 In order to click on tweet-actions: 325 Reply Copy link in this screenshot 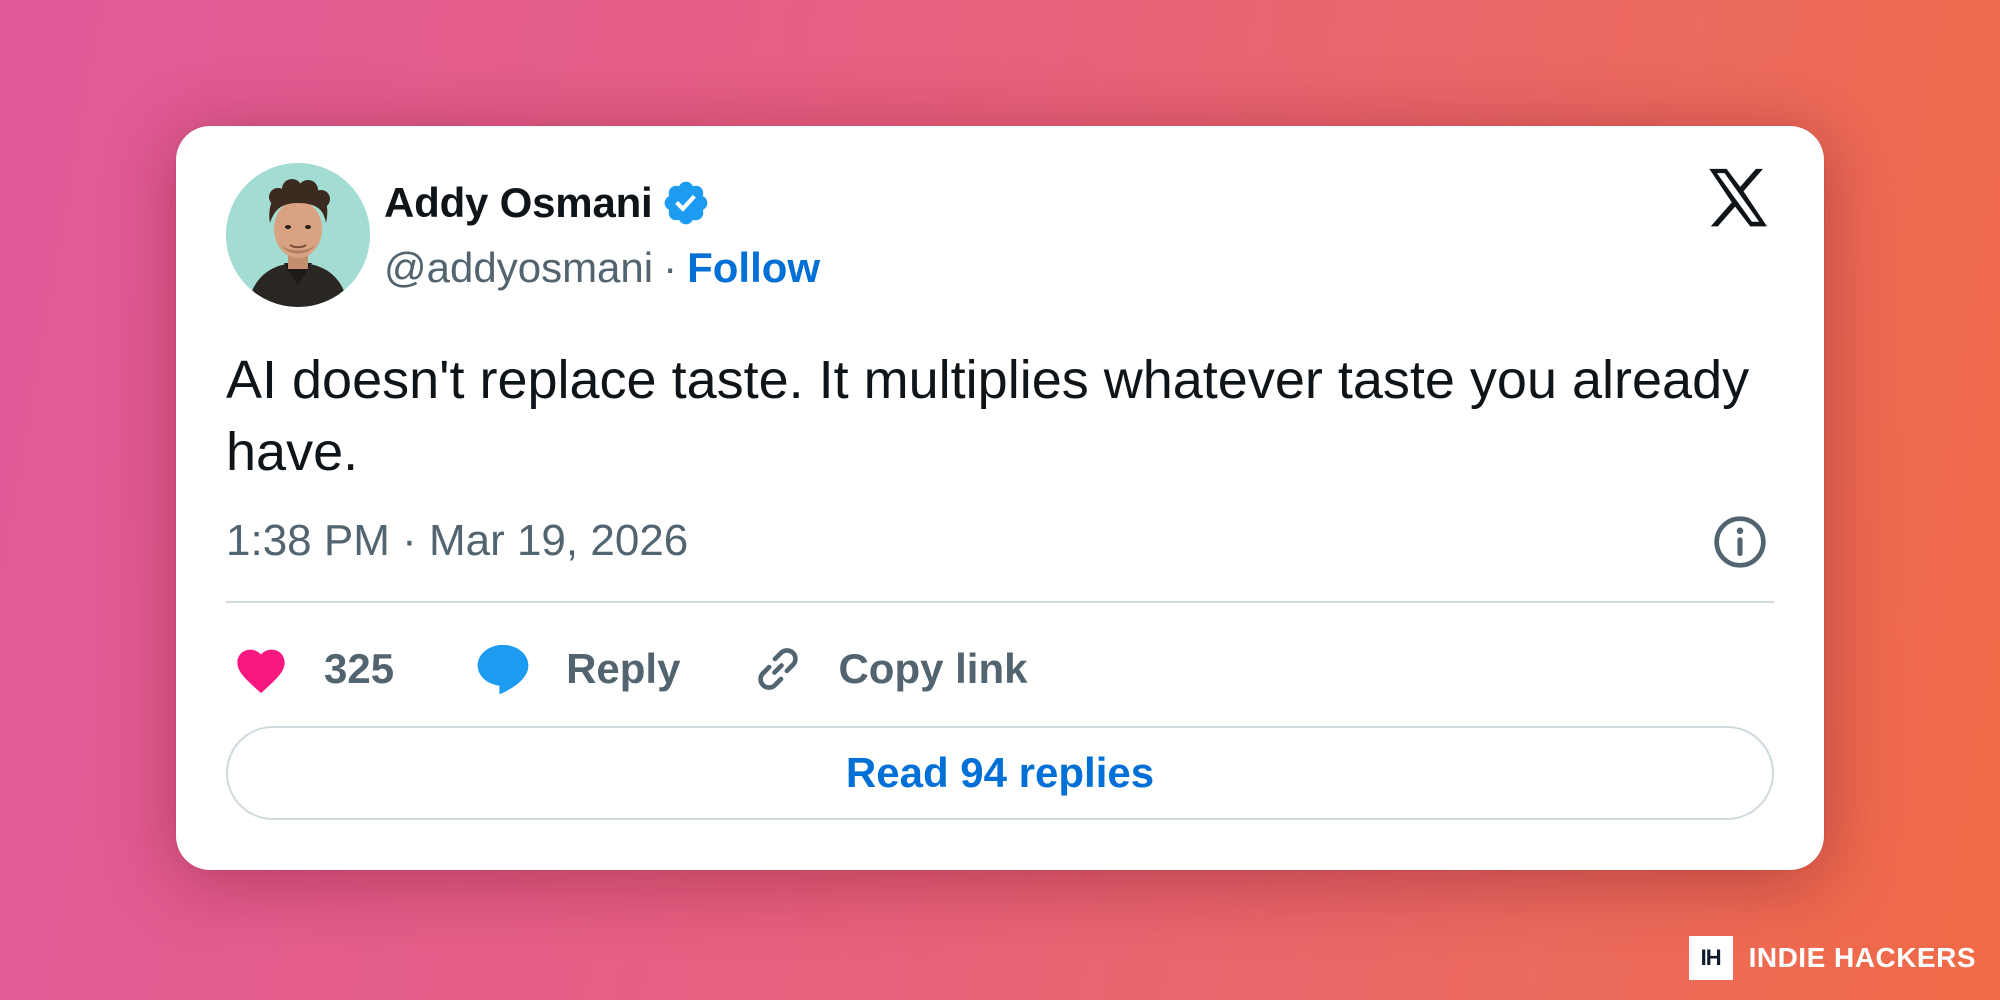, I will do `click(629, 669)`.